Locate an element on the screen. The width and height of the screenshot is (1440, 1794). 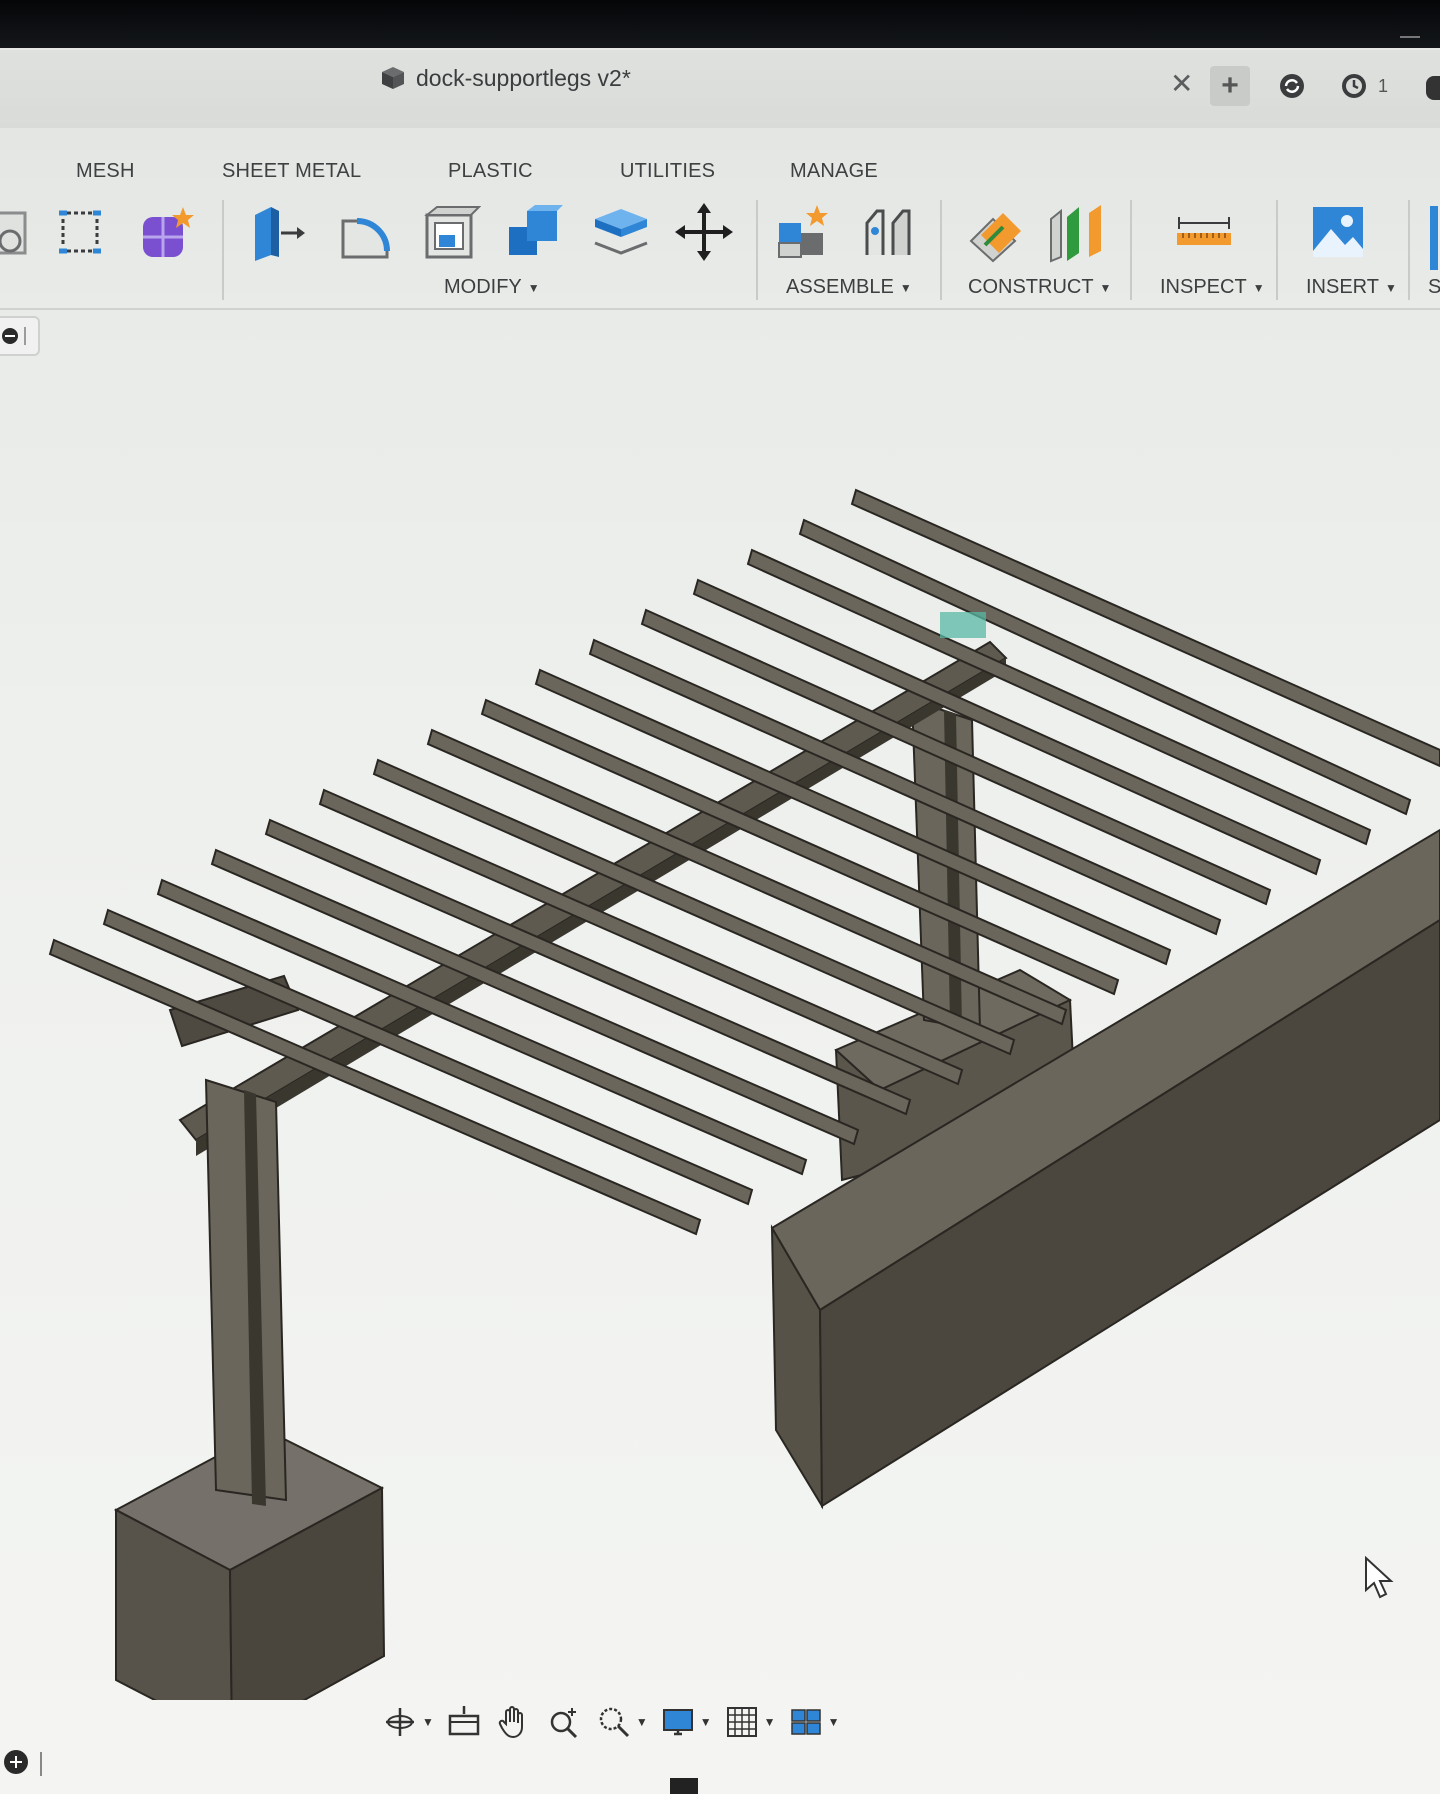
joint-icon is located at coordinates (888, 232).